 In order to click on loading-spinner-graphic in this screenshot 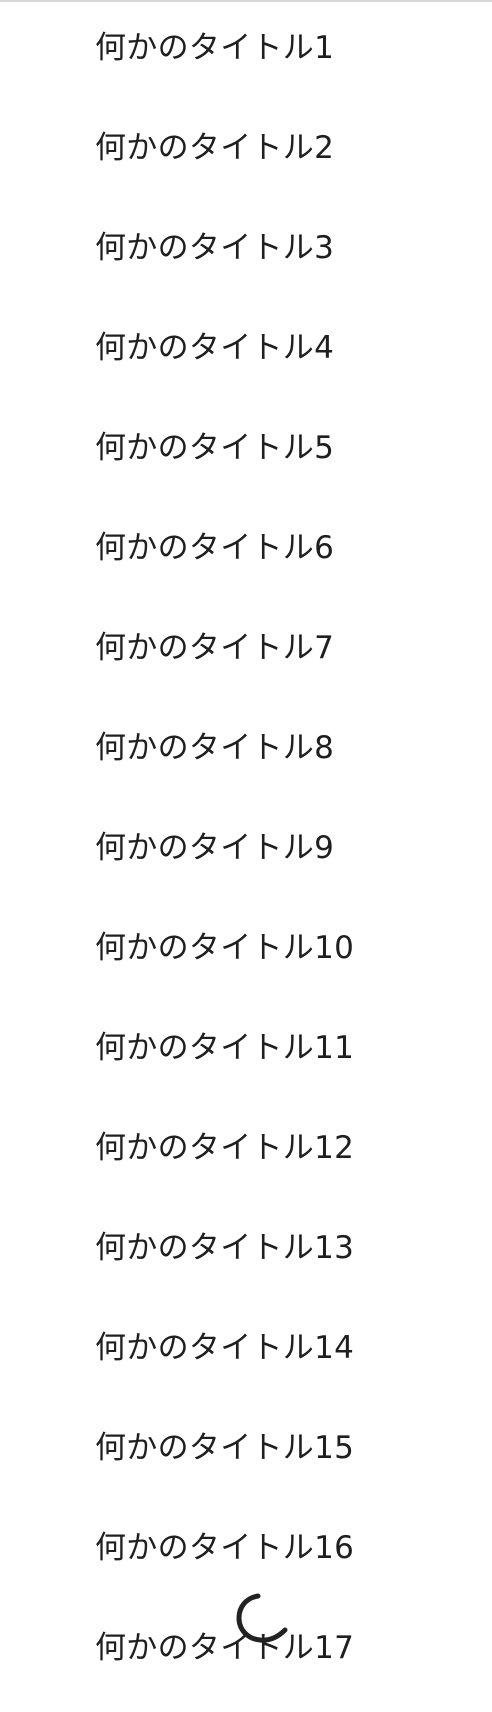, I will do `click(262, 1618)`.